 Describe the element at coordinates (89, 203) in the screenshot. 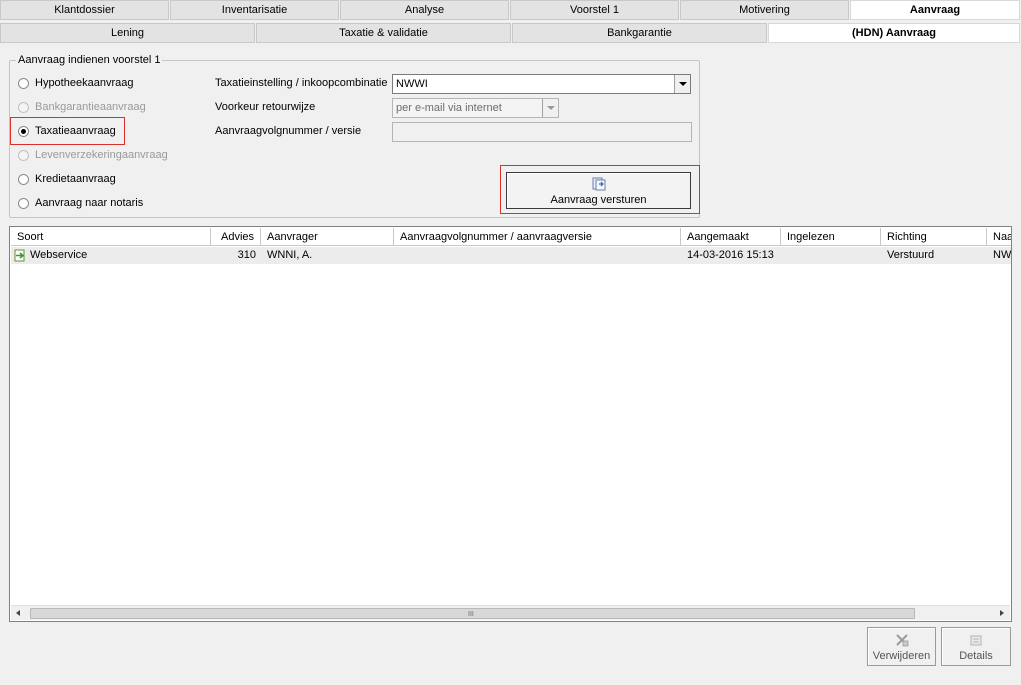

I see `radio-label: Aanvraag naar notaris` at that location.